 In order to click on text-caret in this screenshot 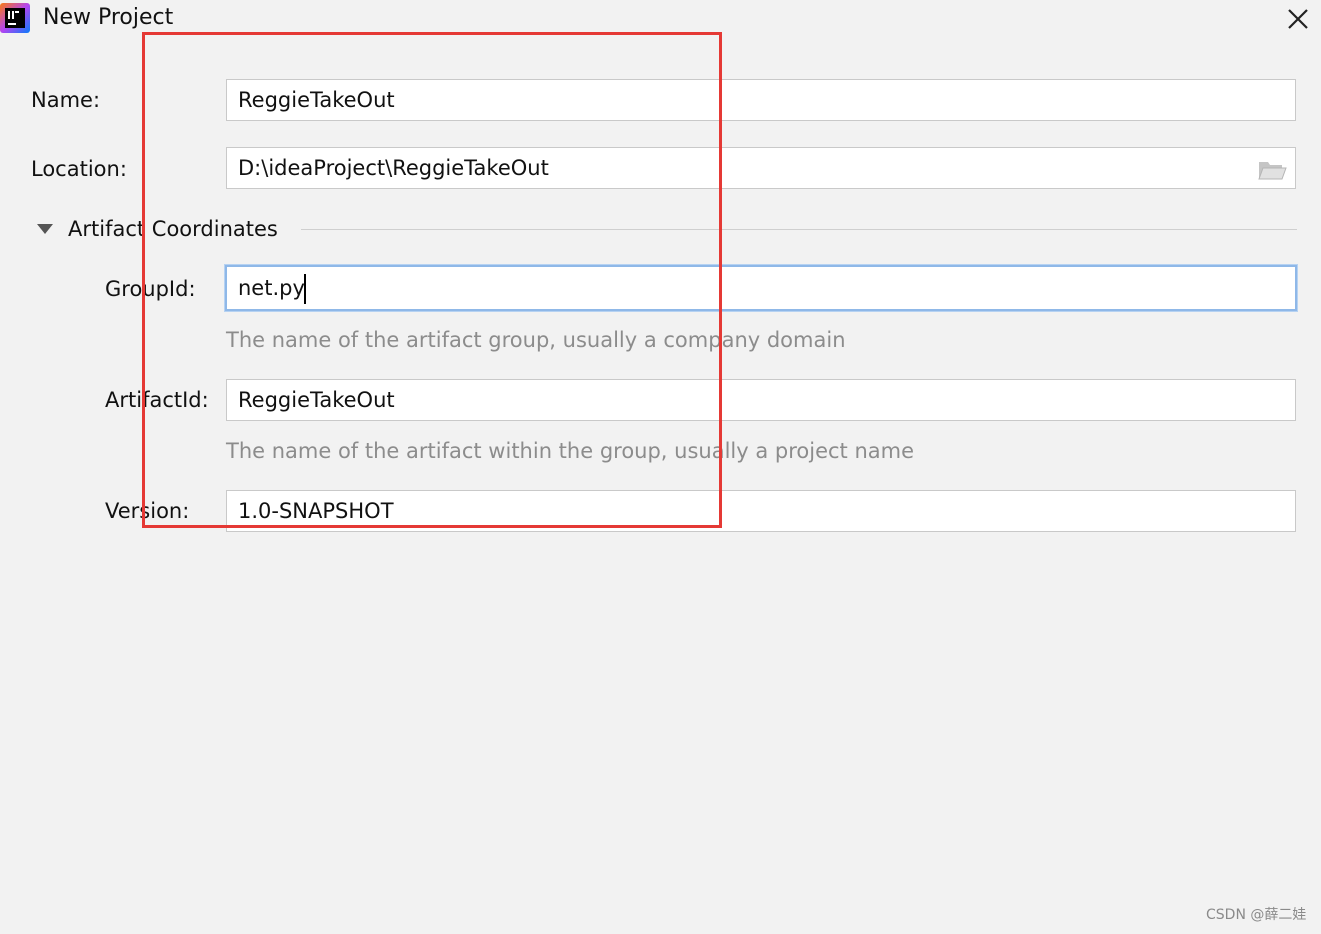, I will do `click(305, 289)`.